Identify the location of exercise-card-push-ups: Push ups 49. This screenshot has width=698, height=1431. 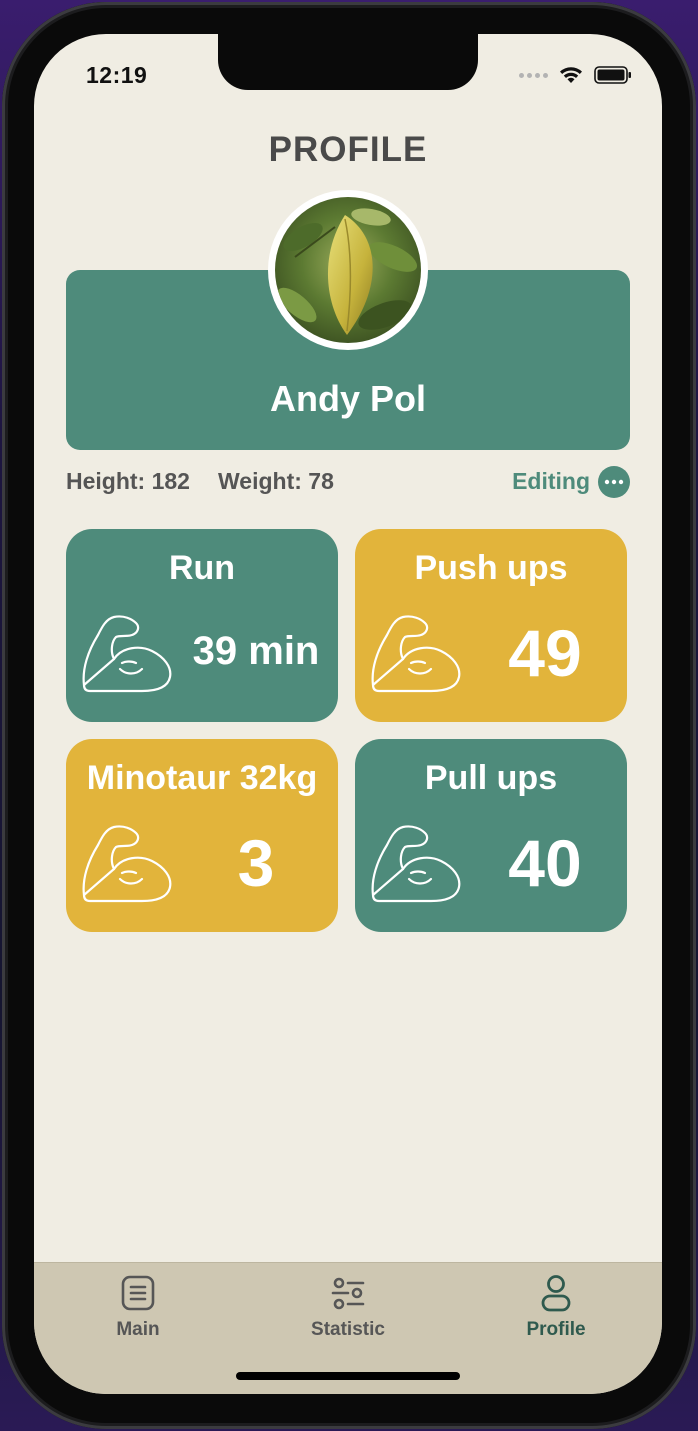
(491, 625).